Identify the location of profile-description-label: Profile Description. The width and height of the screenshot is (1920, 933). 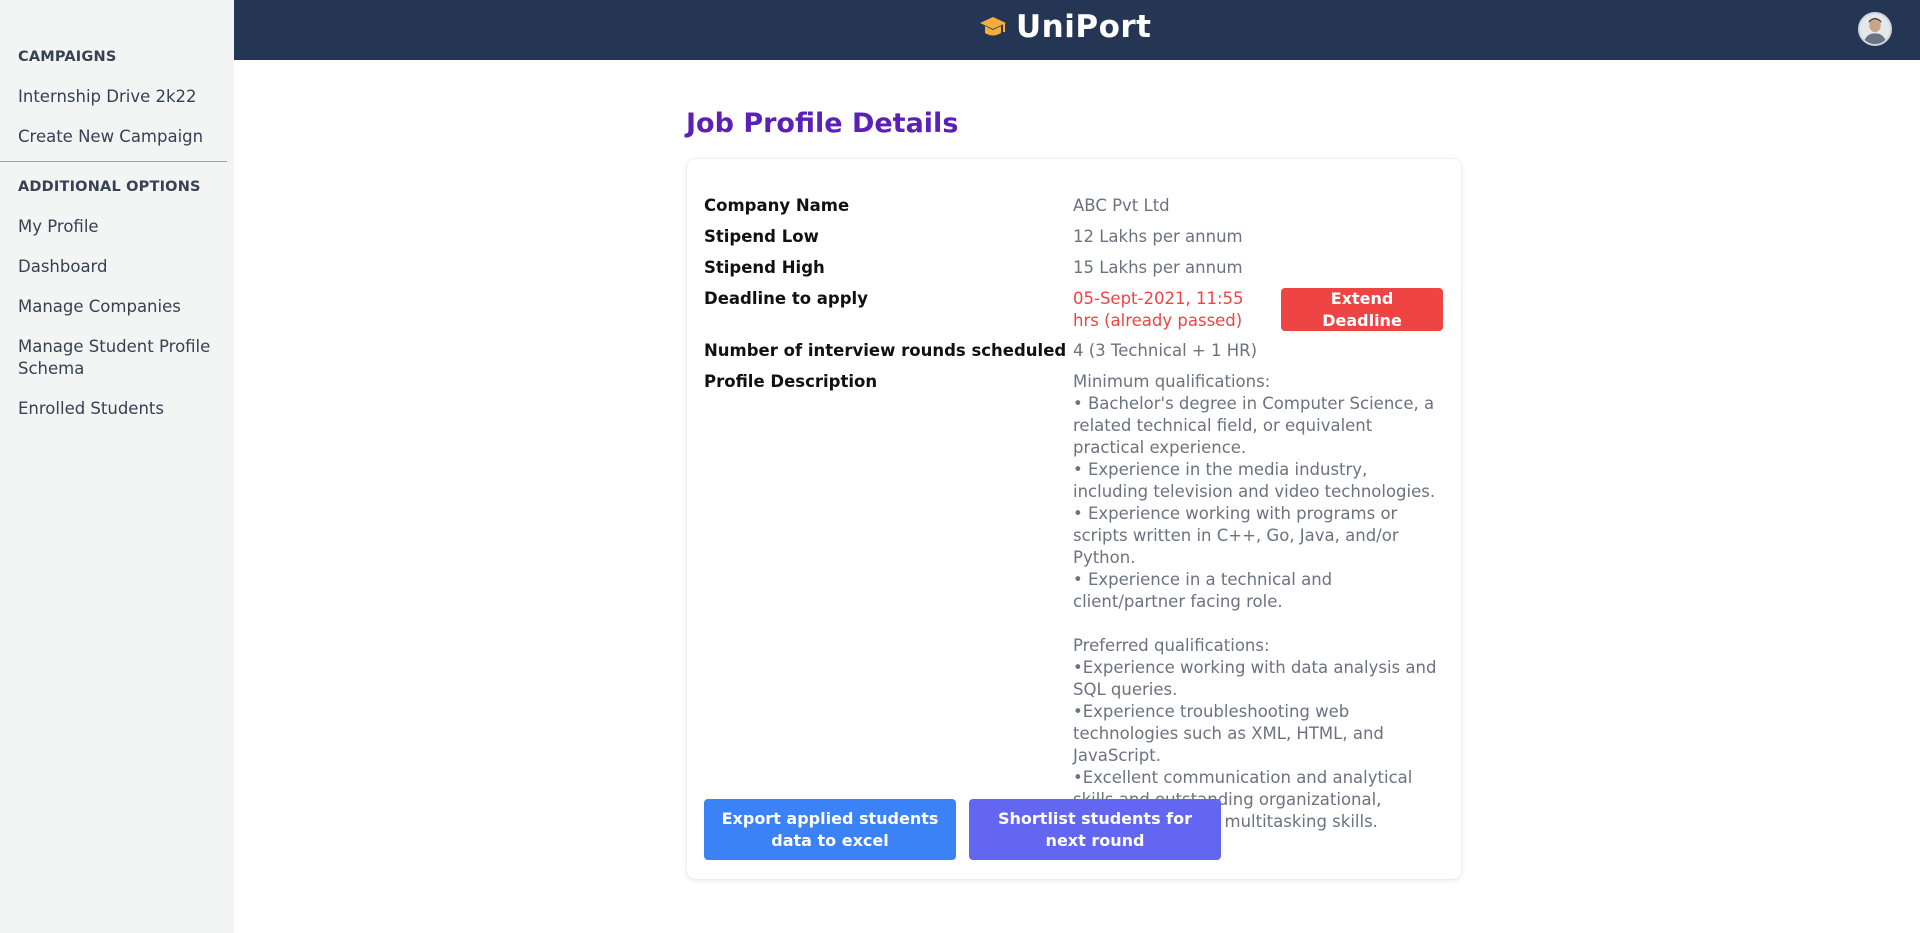
(791, 381).